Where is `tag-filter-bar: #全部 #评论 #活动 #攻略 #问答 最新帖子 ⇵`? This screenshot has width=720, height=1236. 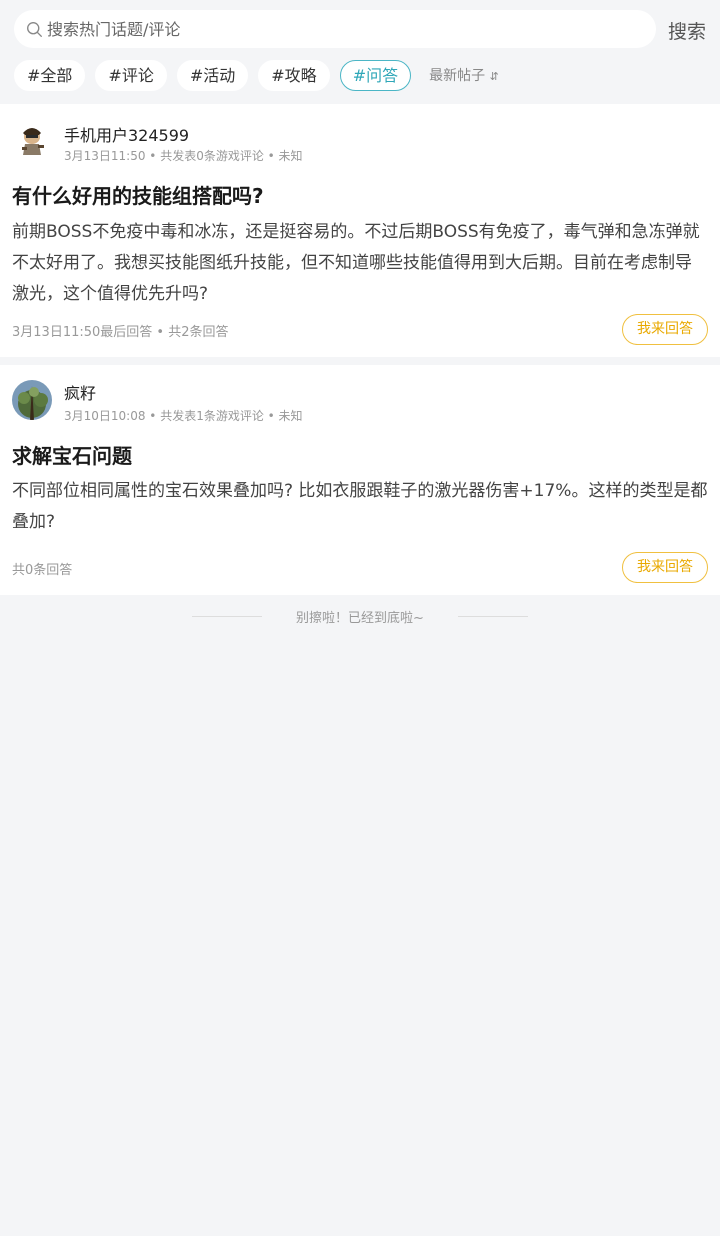 tag-filter-bar: #全部 #评论 #活动 #攻略 #问答 最新帖子 ⇵ is located at coordinates (256, 75).